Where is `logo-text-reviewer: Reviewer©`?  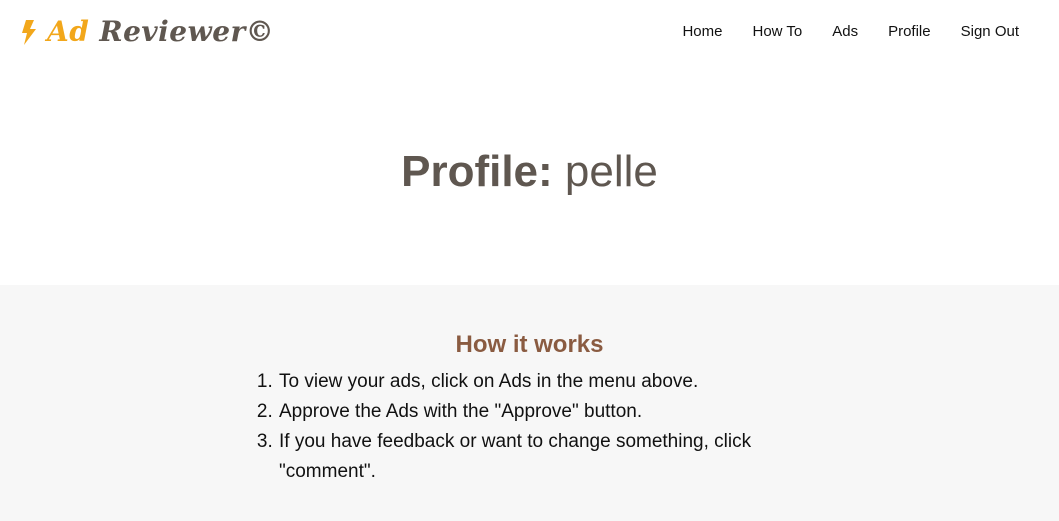
logo-text-reviewer: Reviewer© is located at coordinates (187, 31).